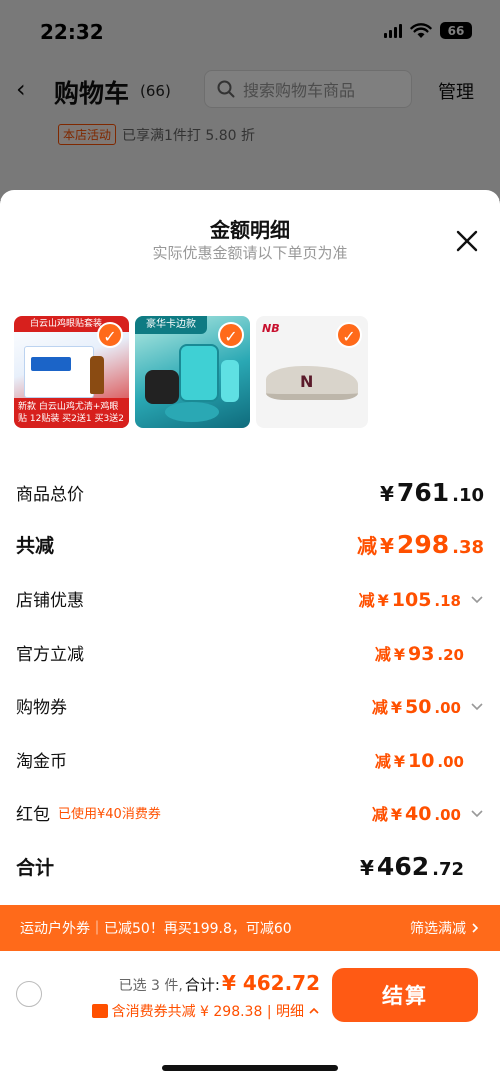 Image resolution: width=500 pixels, height=1081 pixels. Describe the element at coordinates (33, 815) in the screenshot. I see `red-packet-label: 红包` at that location.